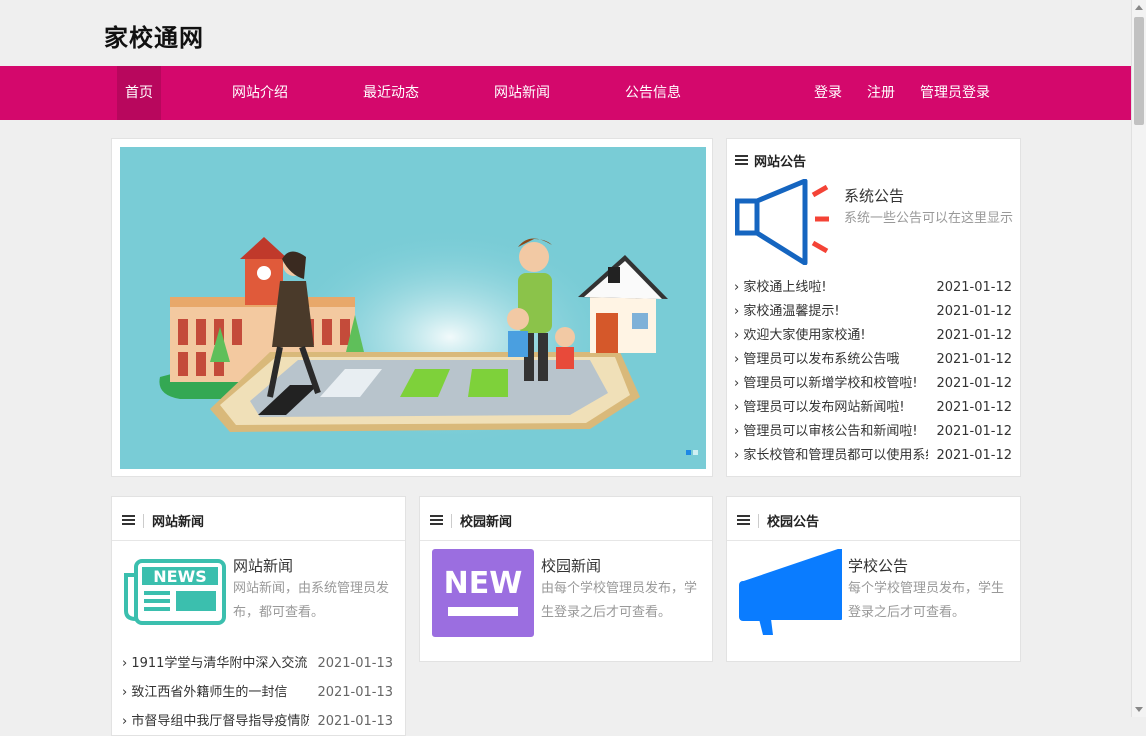  Describe the element at coordinates (873, 336) in the screenshot. I see `list-item: › 欢迎大家使用家校通! 2021-01-12` at that location.